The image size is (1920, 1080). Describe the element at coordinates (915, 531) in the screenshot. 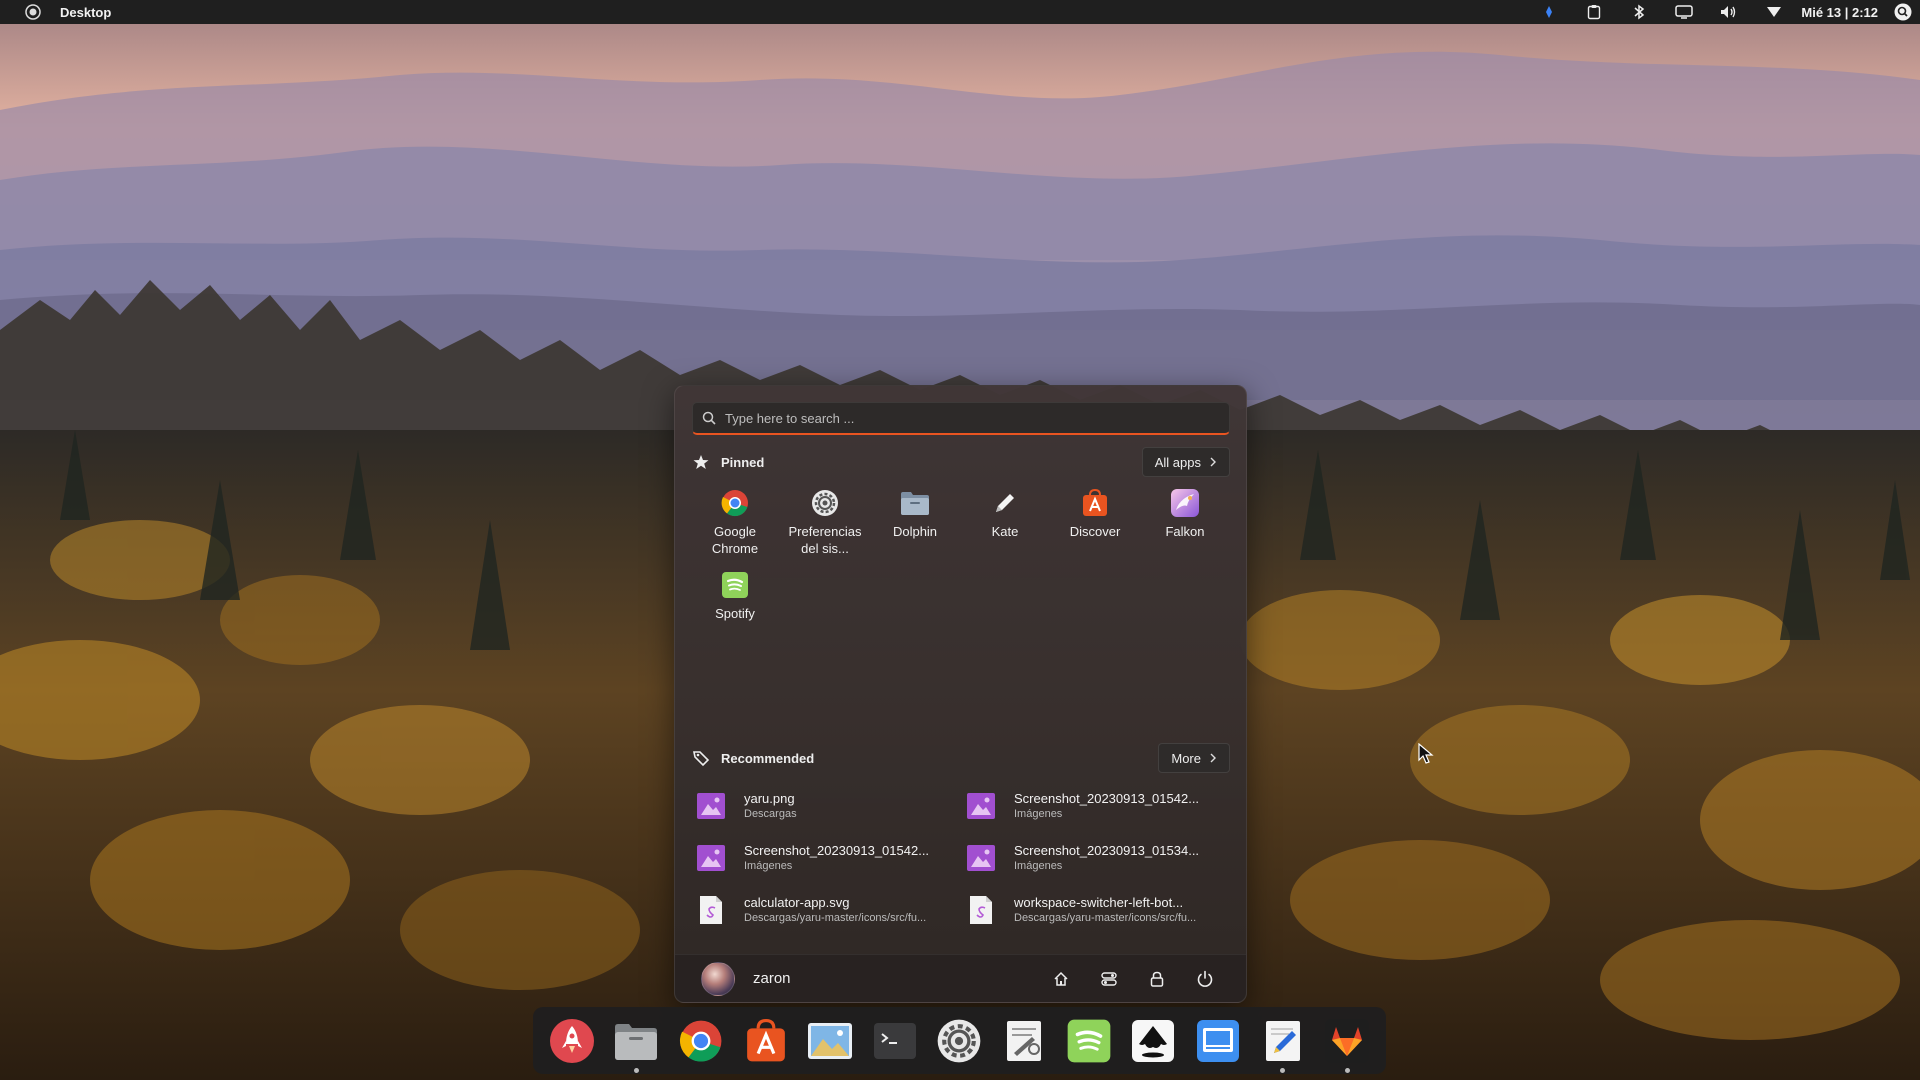

I see `app-name: Dolphin` at that location.